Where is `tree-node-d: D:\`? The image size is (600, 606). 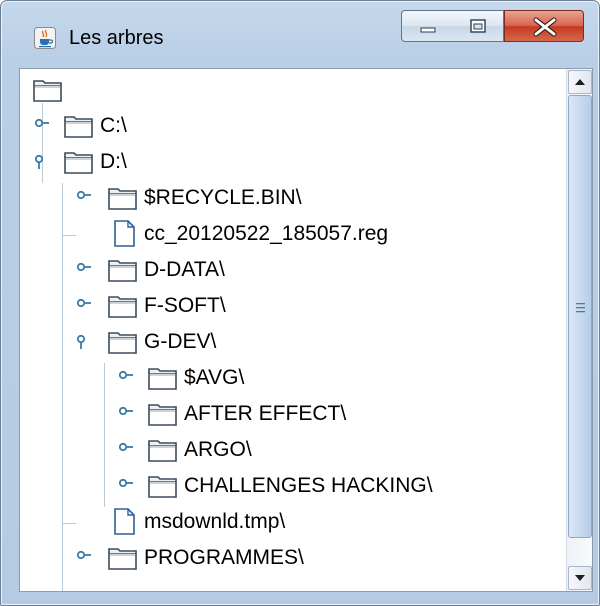
tree-node-d: D:\ is located at coordinates (290, 163).